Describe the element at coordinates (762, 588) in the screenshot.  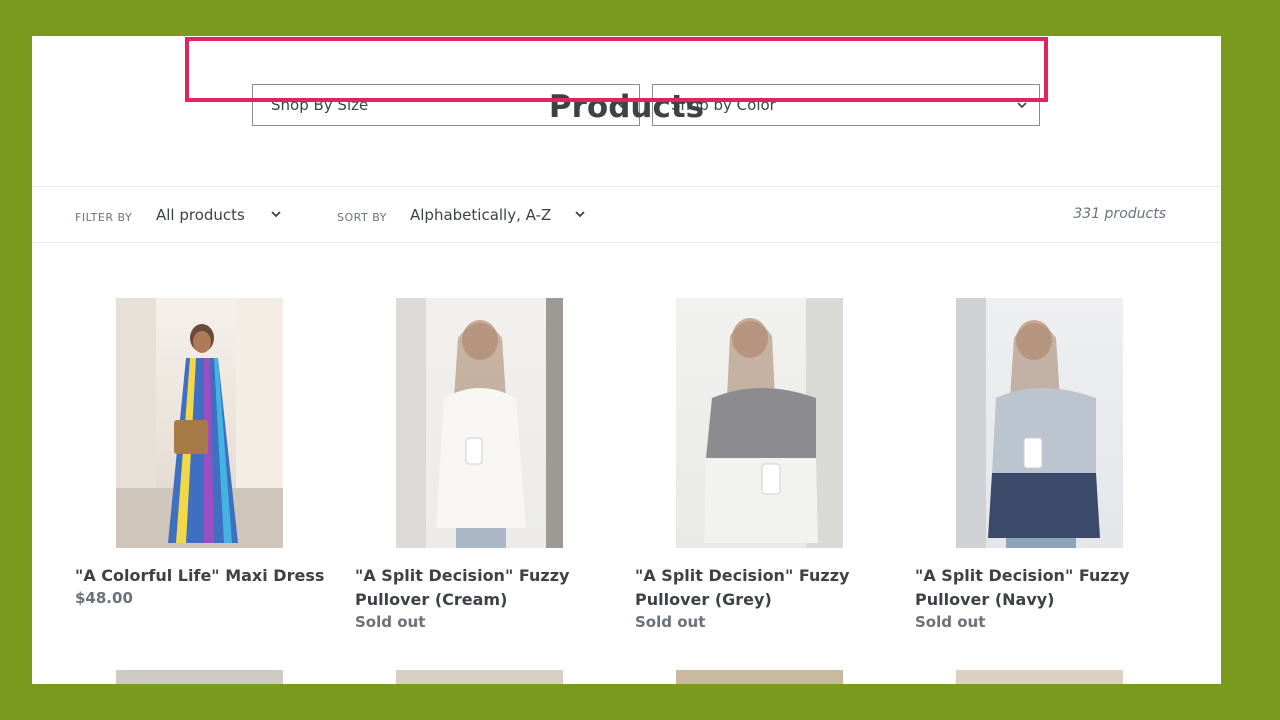
I see `product-name: "A Split Decision" Fuzzy Pullover (Grey)` at that location.